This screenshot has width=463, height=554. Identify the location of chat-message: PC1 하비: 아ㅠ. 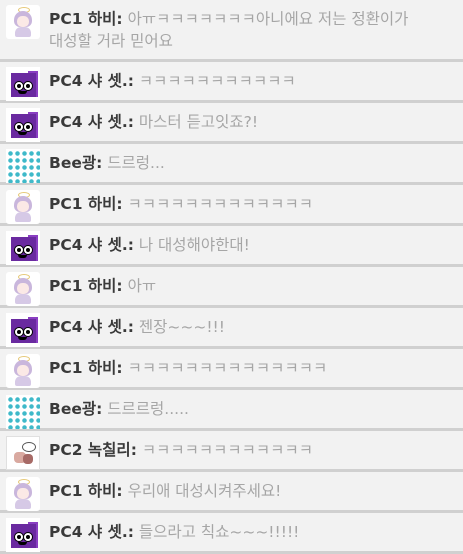
(231, 287).